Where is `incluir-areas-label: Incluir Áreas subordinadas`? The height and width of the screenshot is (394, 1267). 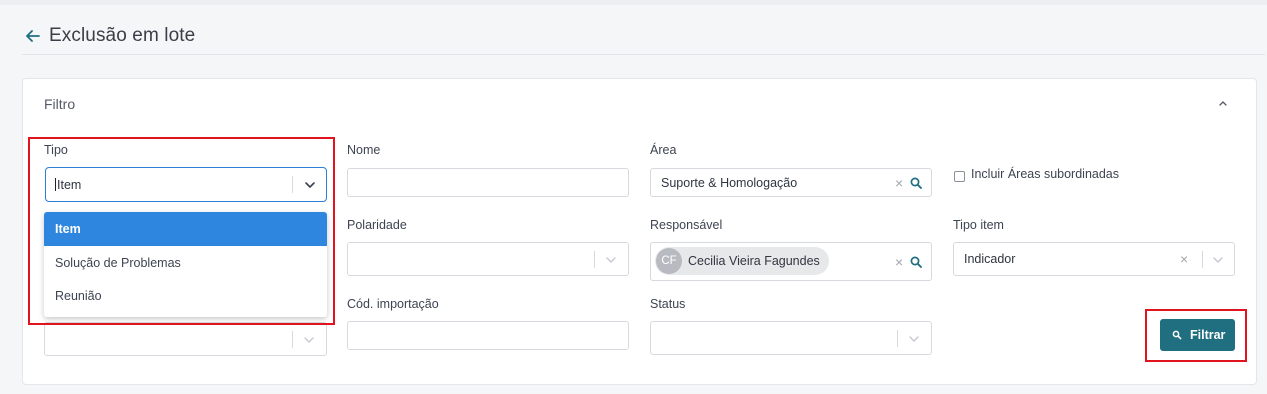 incluir-areas-label: Incluir Áreas subordinadas is located at coordinates (1045, 174).